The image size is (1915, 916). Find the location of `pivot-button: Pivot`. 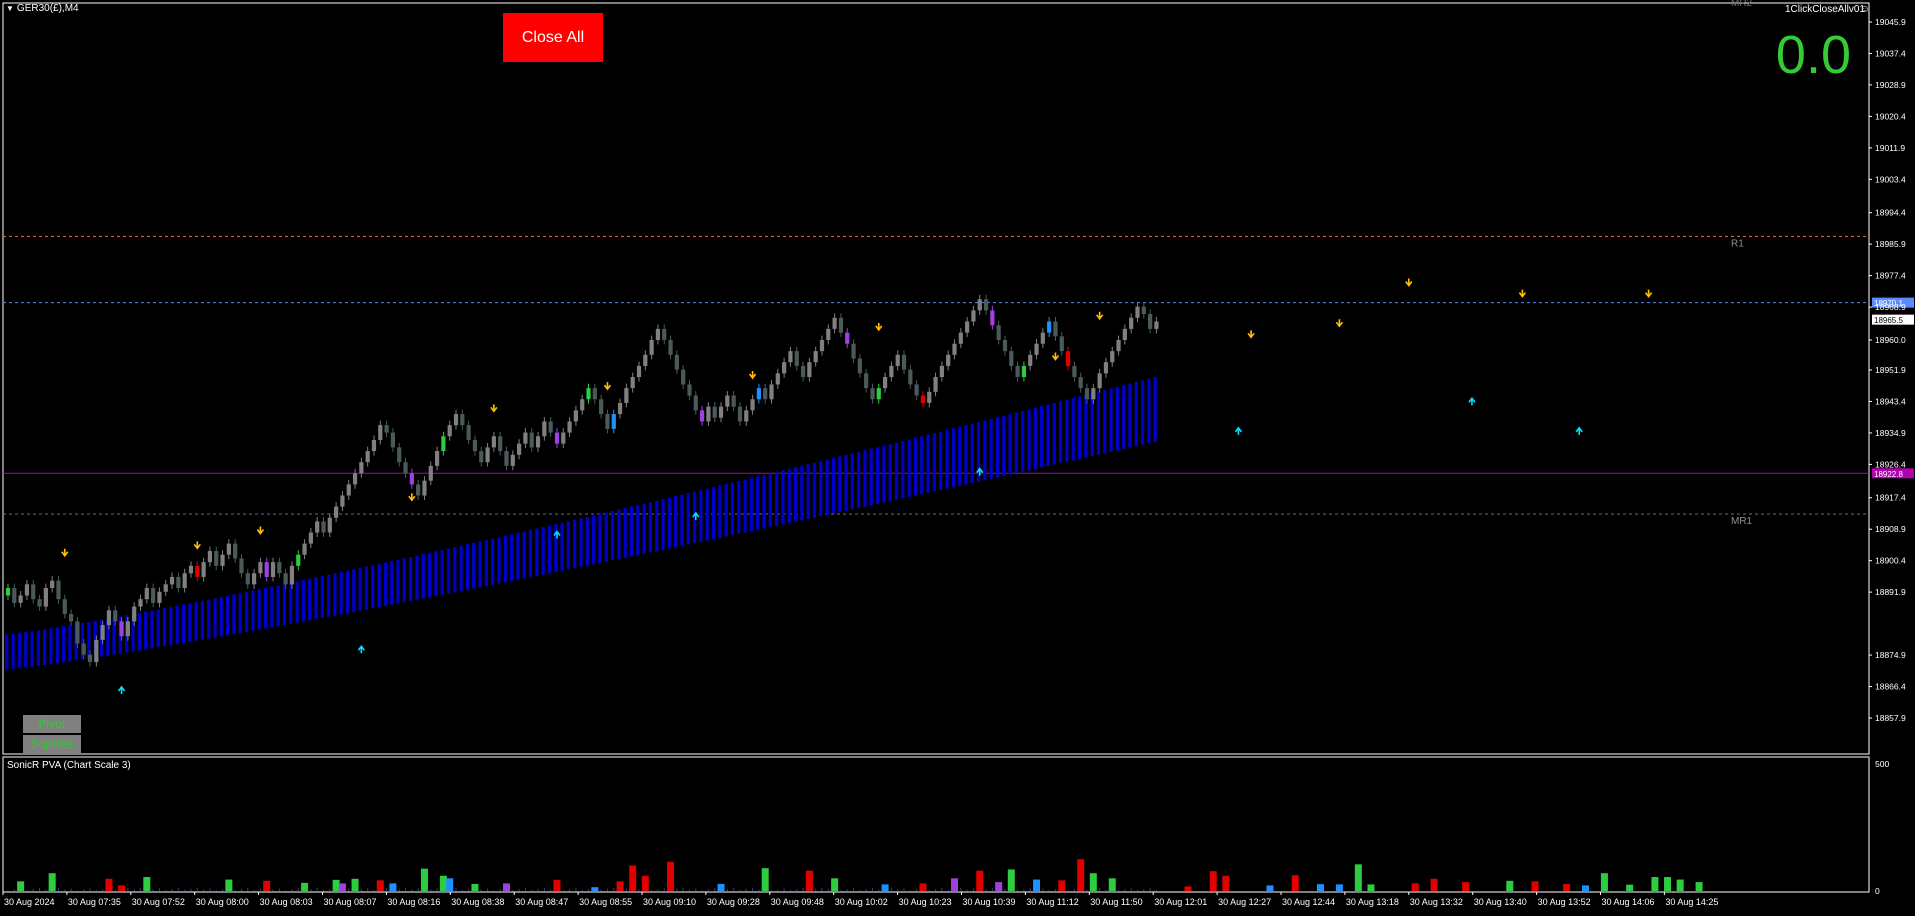

pivot-button: Pivot is located at coordinates (52, 724).